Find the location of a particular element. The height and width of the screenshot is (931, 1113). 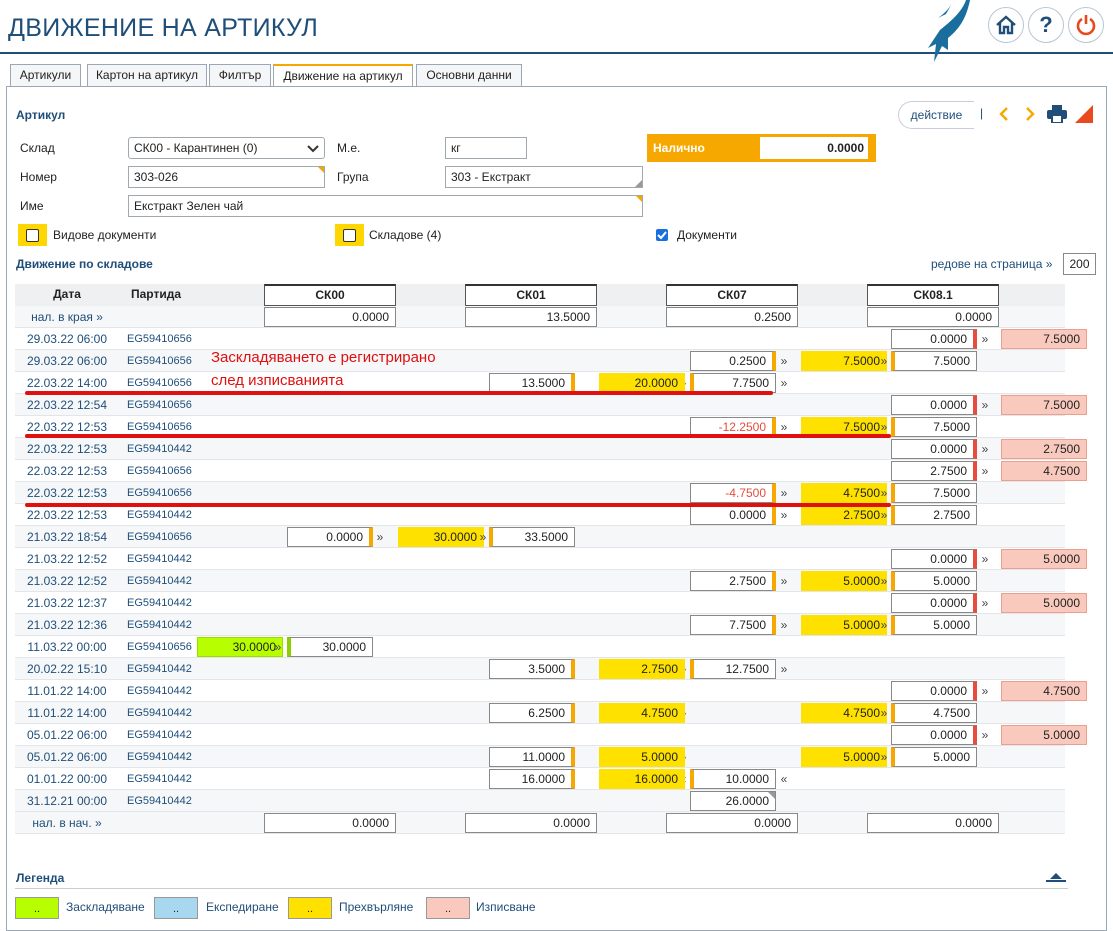

qty-cell: 6.2500 is located at coordinates (532, 713).